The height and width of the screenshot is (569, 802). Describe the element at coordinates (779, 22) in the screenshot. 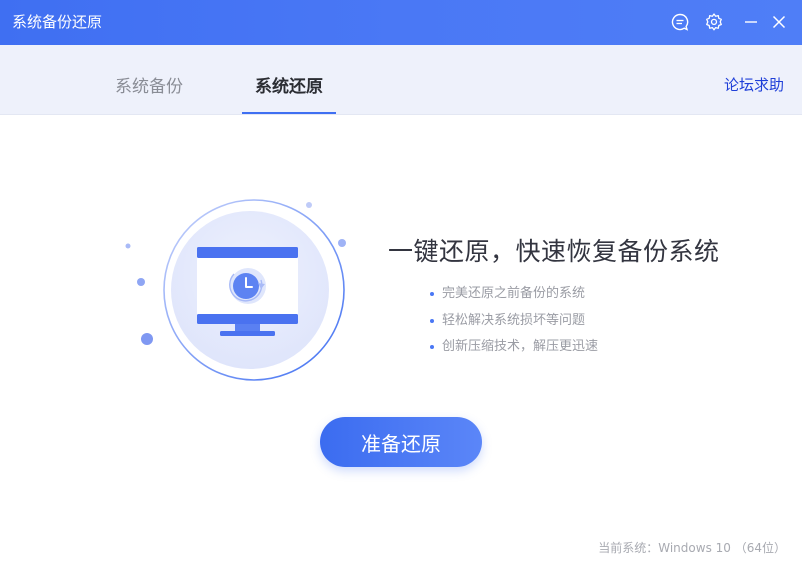

I see `close-icon` at that location.